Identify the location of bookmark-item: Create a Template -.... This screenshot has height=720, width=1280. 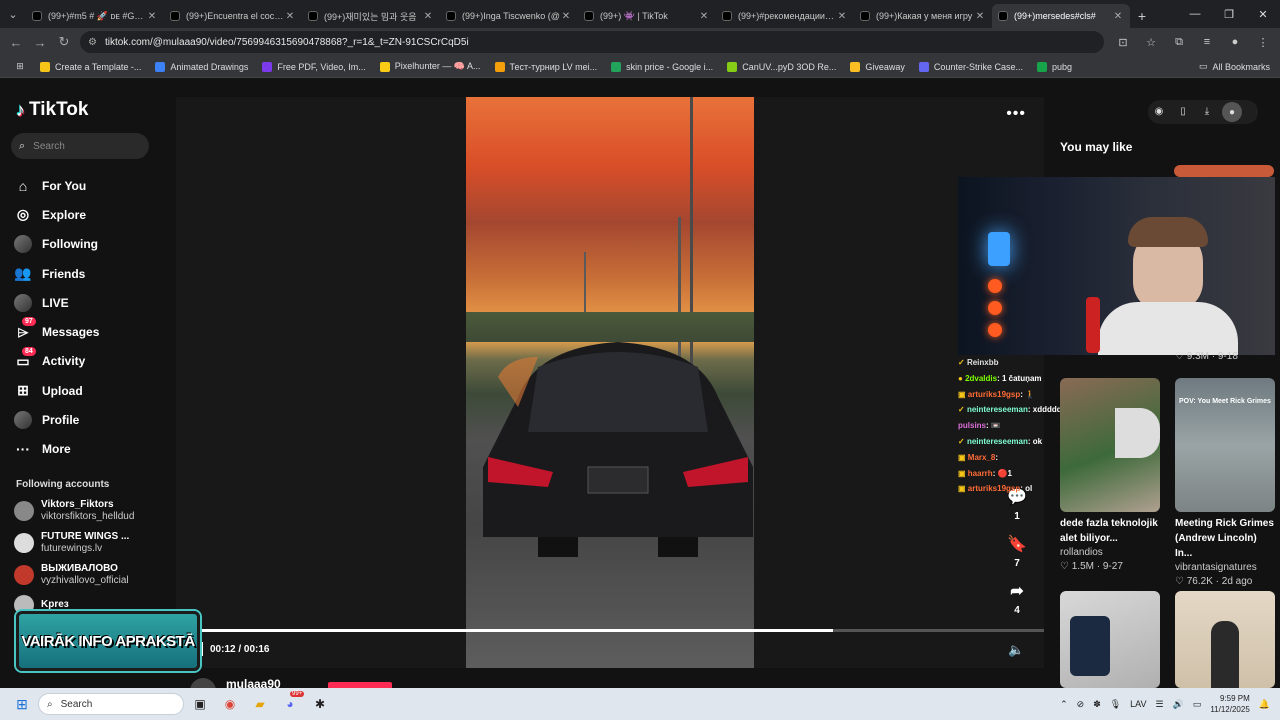
(90, 66).